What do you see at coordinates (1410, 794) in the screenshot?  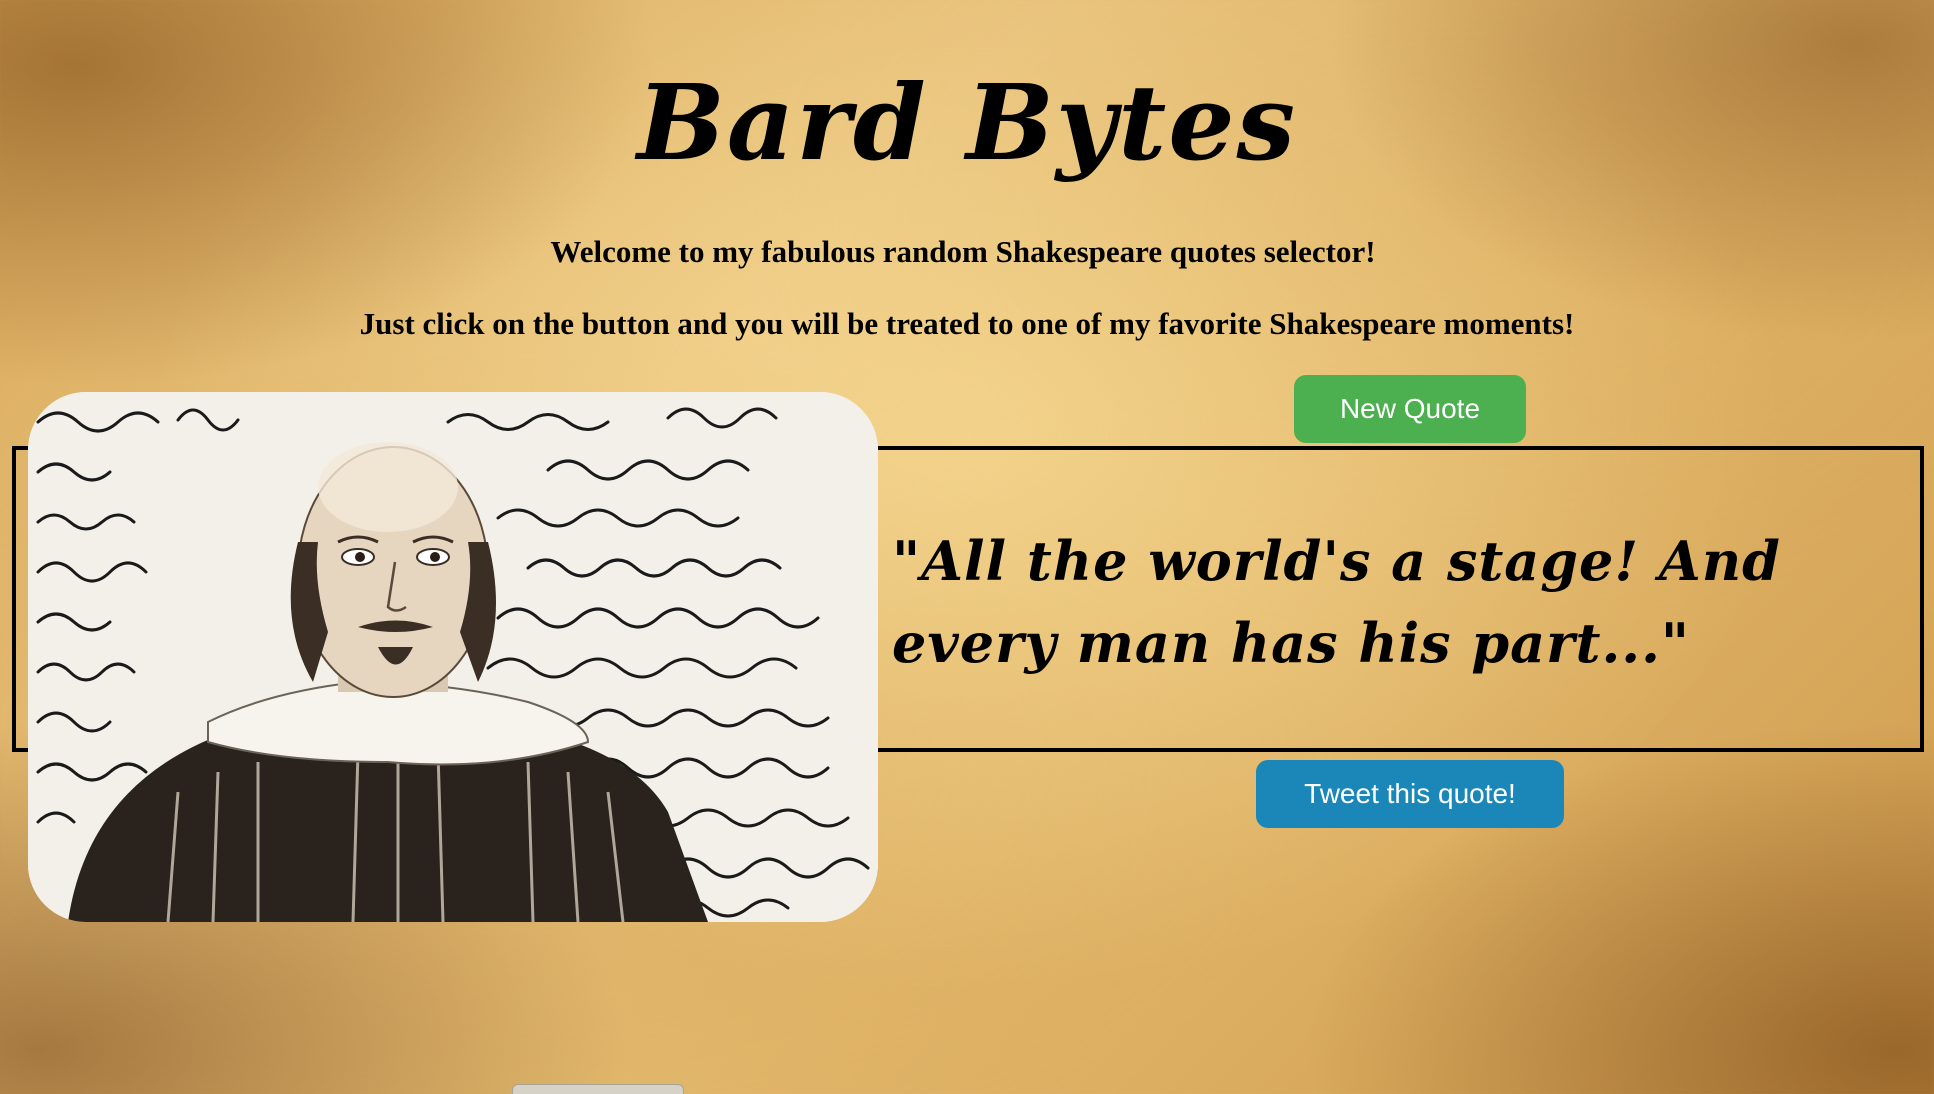 I see `tweet-quote-button: Tweet this quote!` at bounding box center [1410, 794].